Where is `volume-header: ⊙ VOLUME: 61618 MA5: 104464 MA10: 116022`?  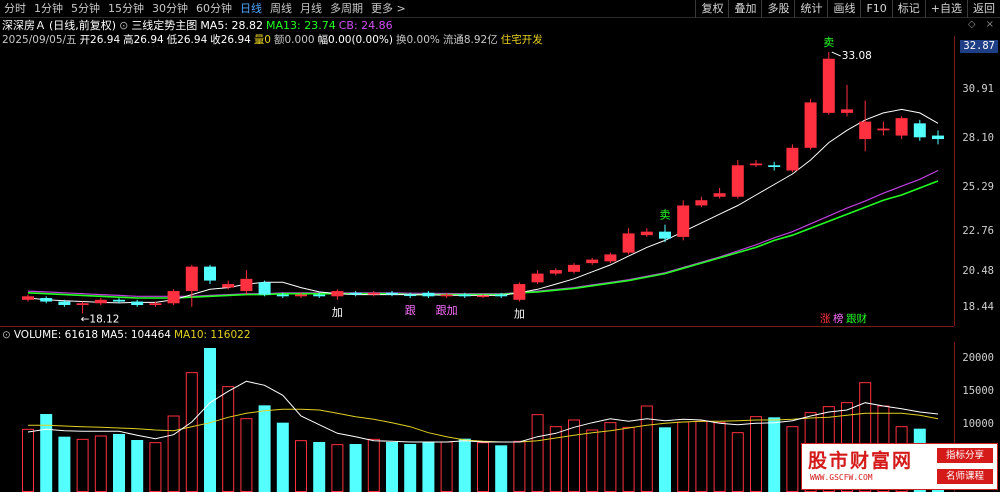
volume-header: ⊙ VOLUME: 61618 MA5: 104464 MA10: 116022 is located at coordinates (128, 335).